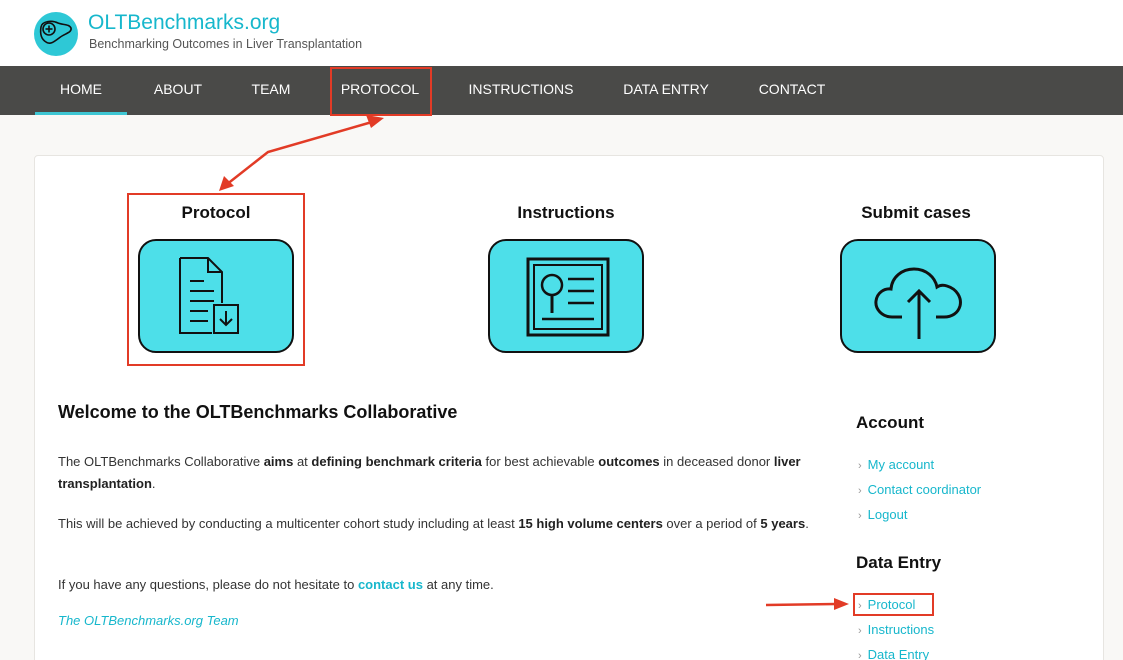 Image resolution: width=1123 pixels, height=660 pixels. Describe the element at coordinates (209, 295) in the screenshot. I see `document-download-icon` at that location.